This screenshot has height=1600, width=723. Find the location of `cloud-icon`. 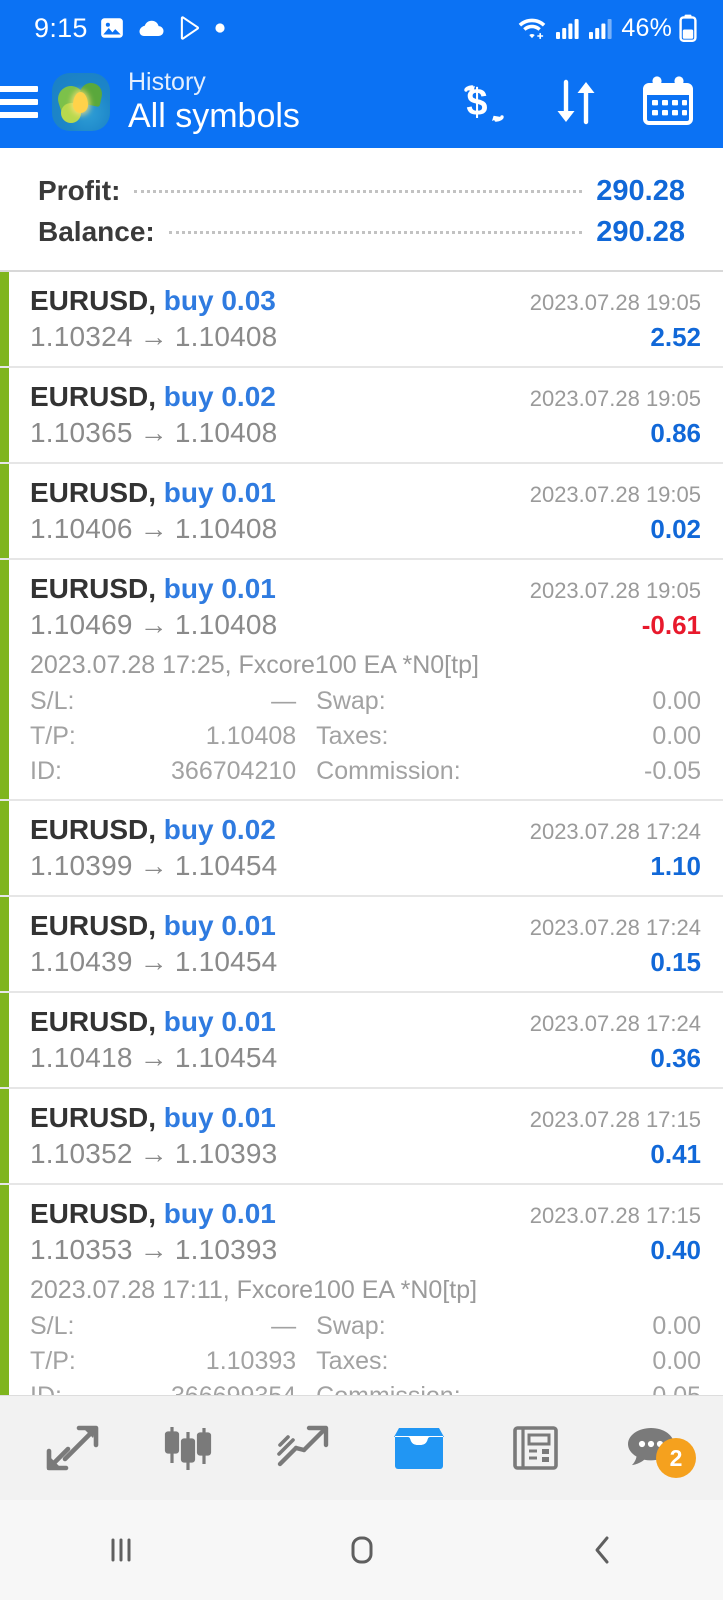

cloud-icon is located at coordinates (151, 28).